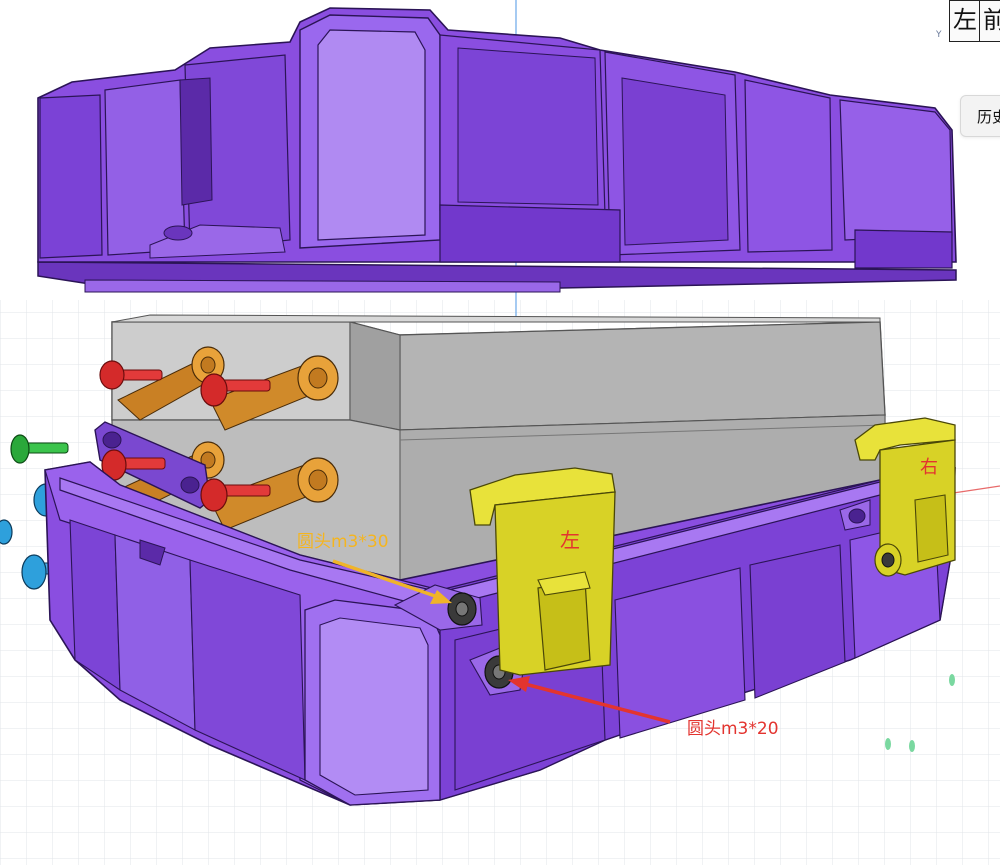 Image resolution: width=1000 pixels, height=865 pixels. What do you see at coordinates (570, 540) in the screenshot?
I see `left-latch-label: 左` at bounding box center [570, 540].